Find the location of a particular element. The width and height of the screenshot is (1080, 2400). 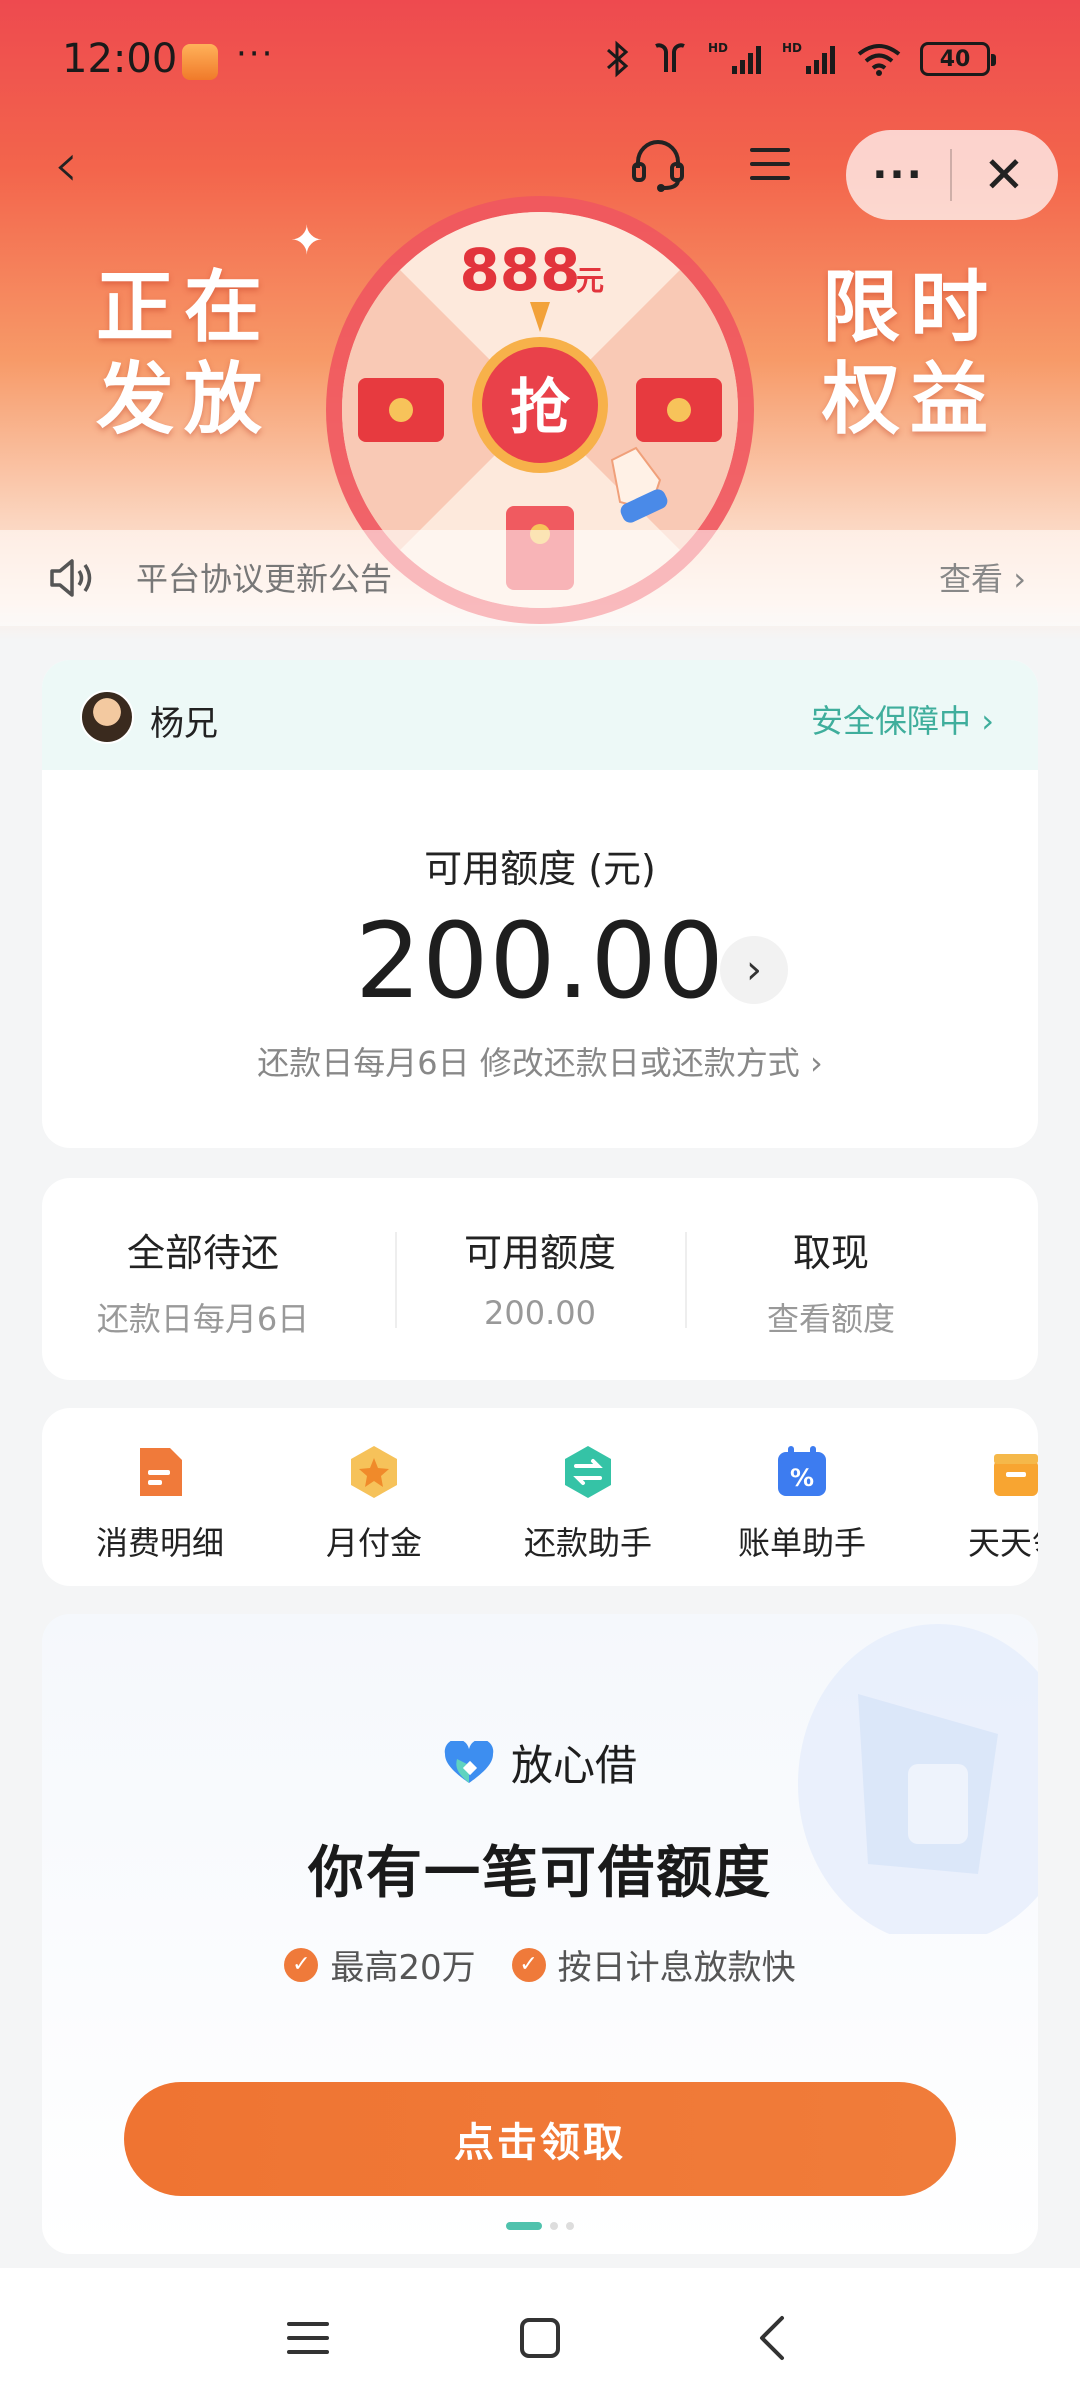

back-arrow-icon is located at coordinates (772, 2338).